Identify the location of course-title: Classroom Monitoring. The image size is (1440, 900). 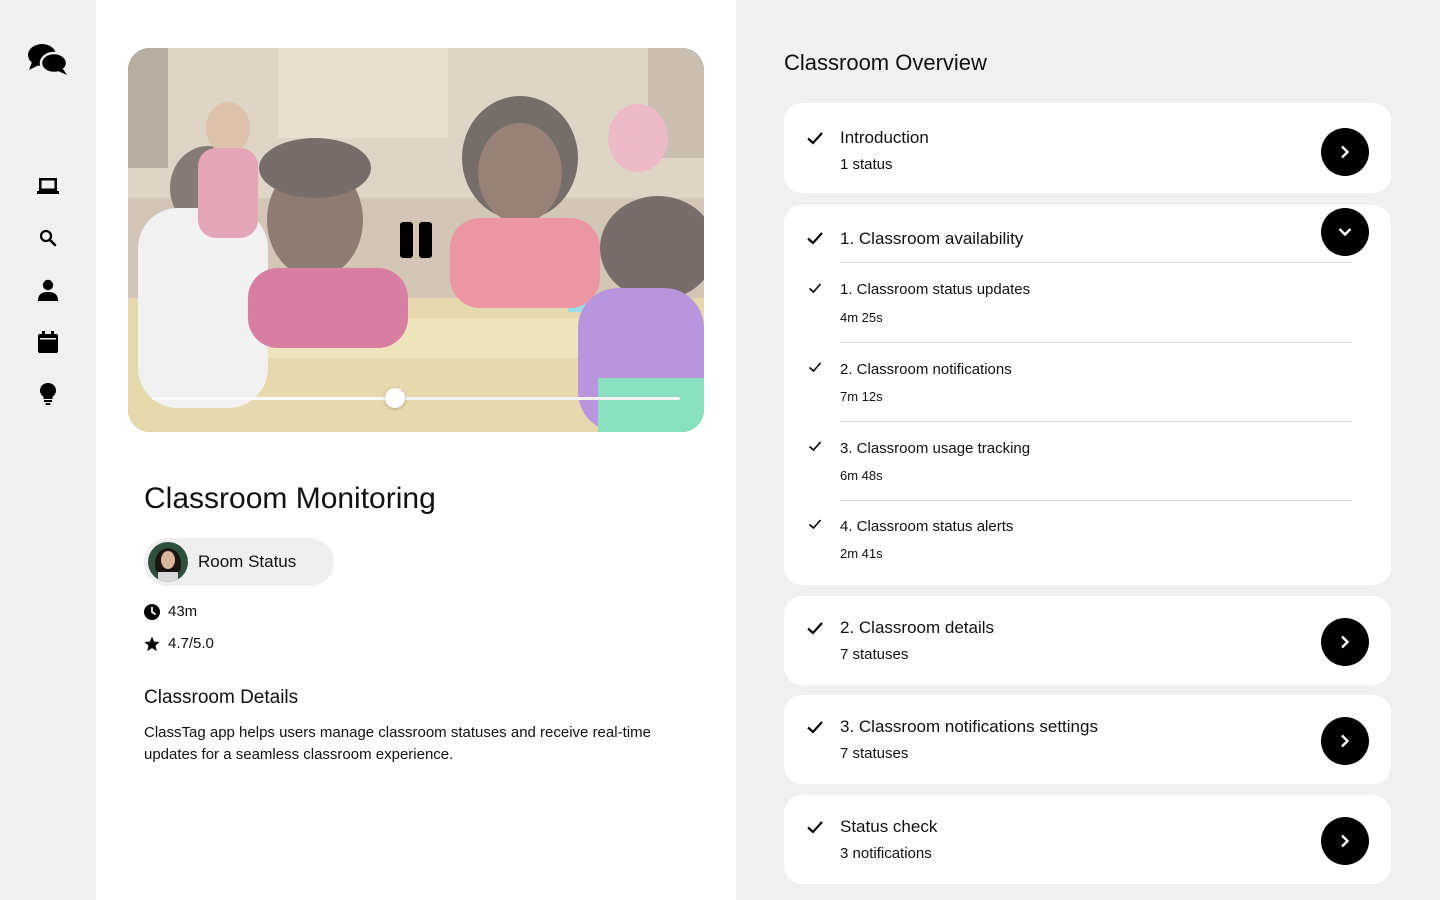
(290, 498).